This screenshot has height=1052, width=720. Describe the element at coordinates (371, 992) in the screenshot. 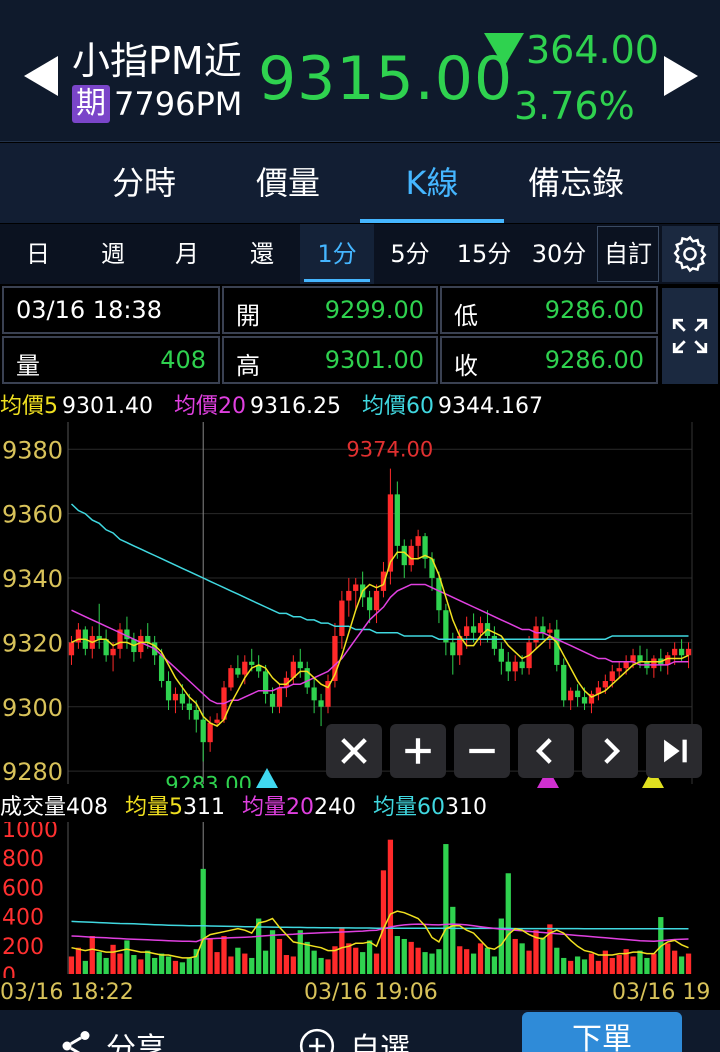

I see `time-tick-mid: 03/16 19:06` at that location.